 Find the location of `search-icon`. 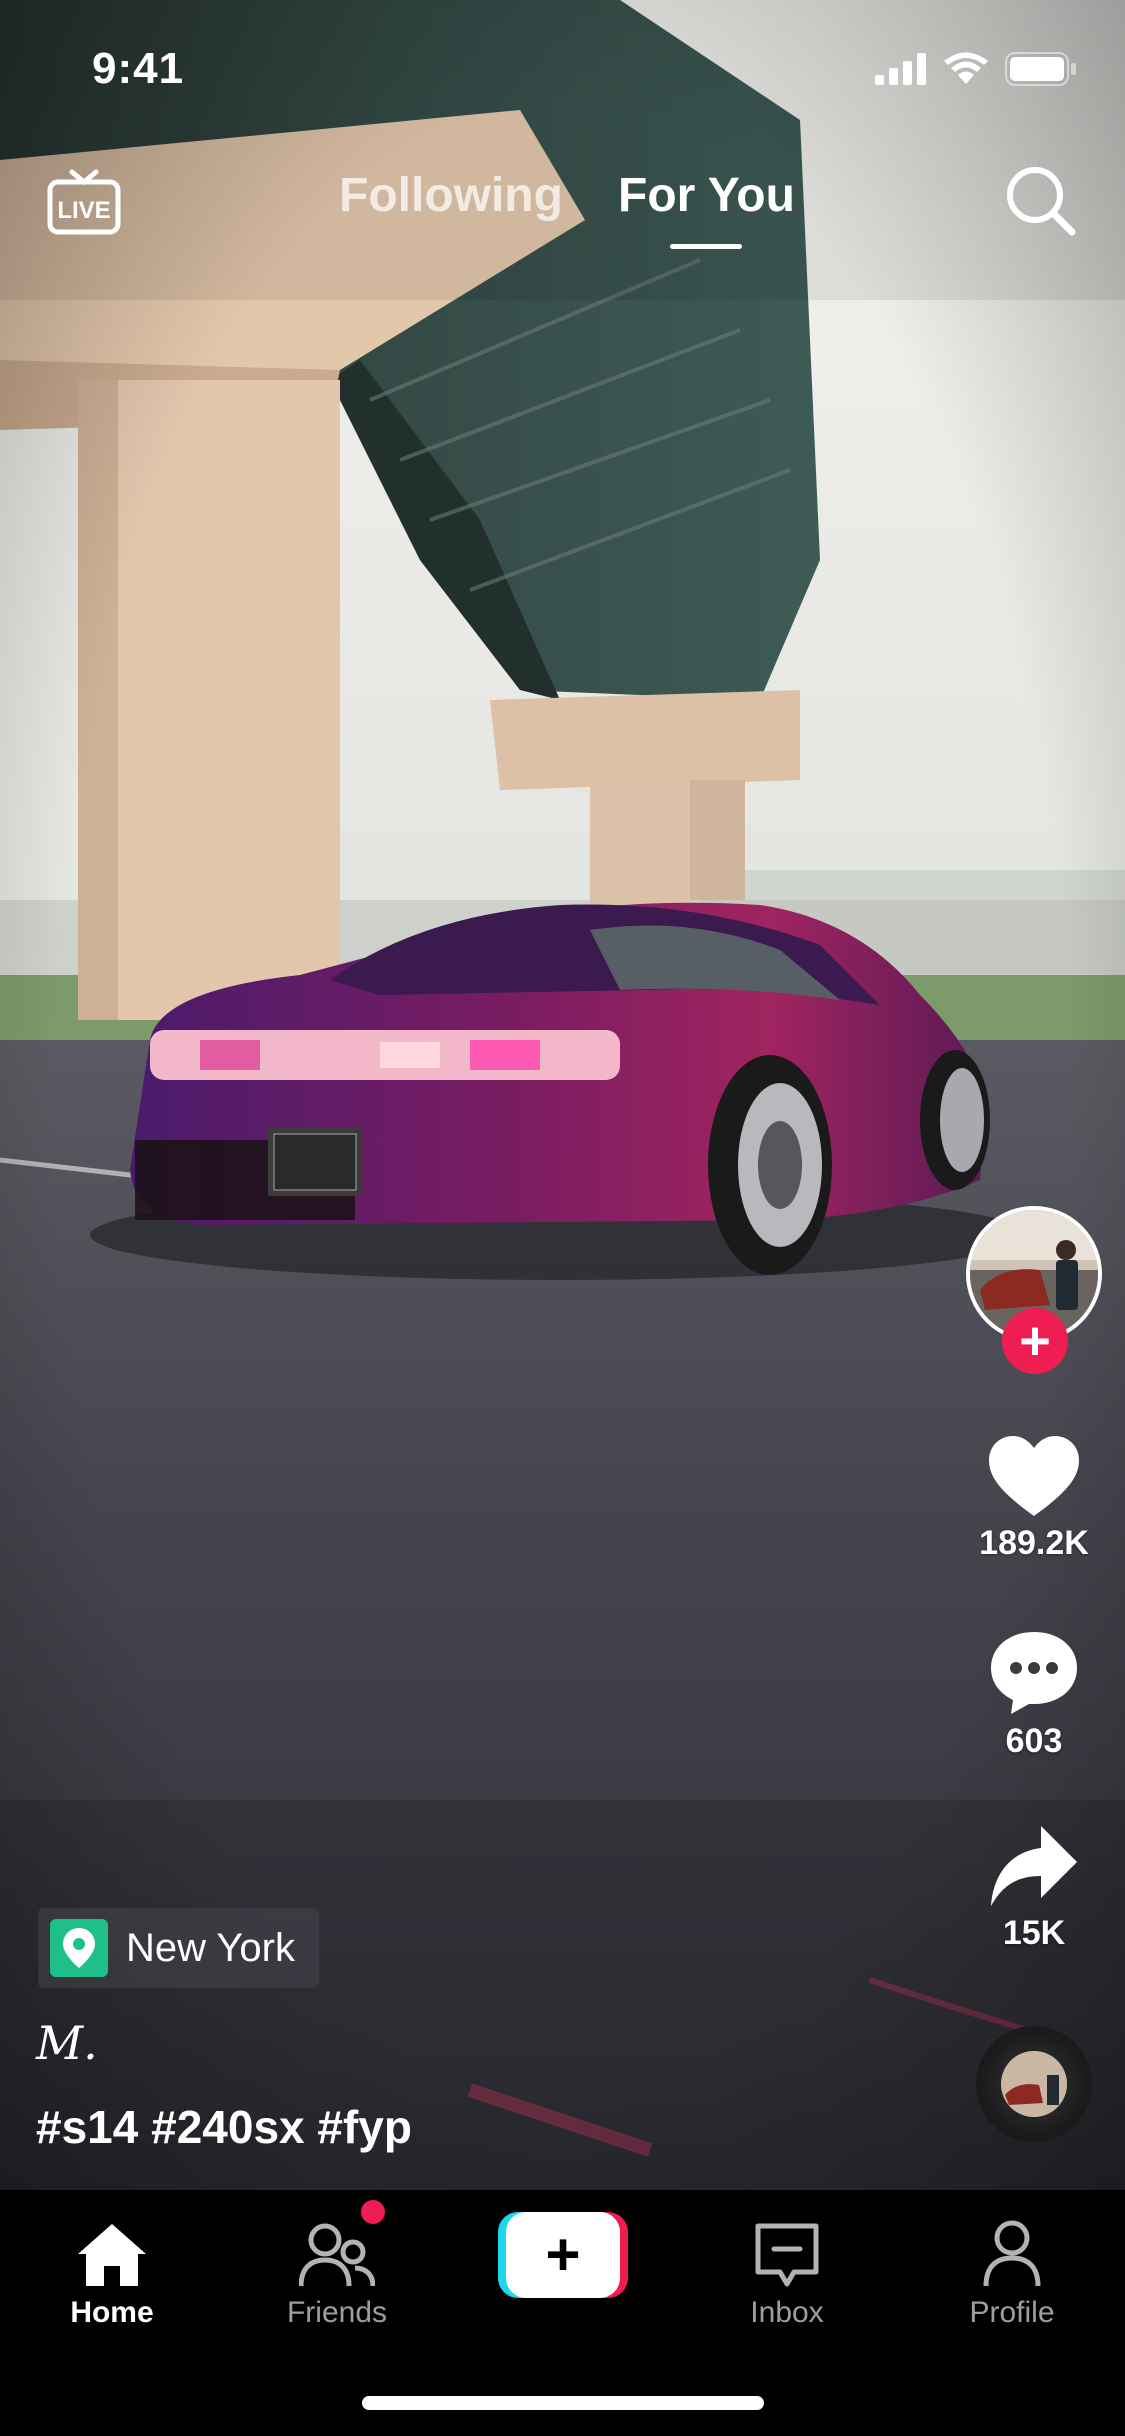

search-icon is located at coordinates (1041, 201).